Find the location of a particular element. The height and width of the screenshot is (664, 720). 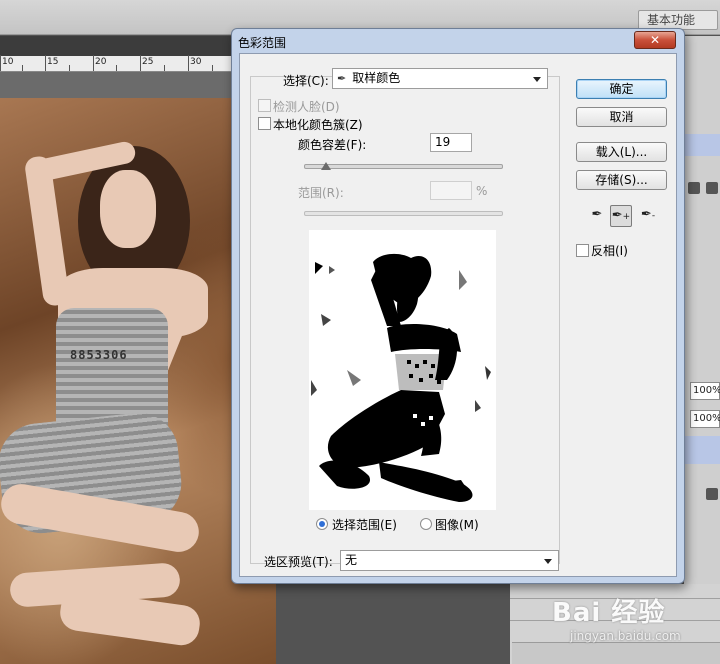

localized-clusters-checkbox is located at coordinates (264, 123).